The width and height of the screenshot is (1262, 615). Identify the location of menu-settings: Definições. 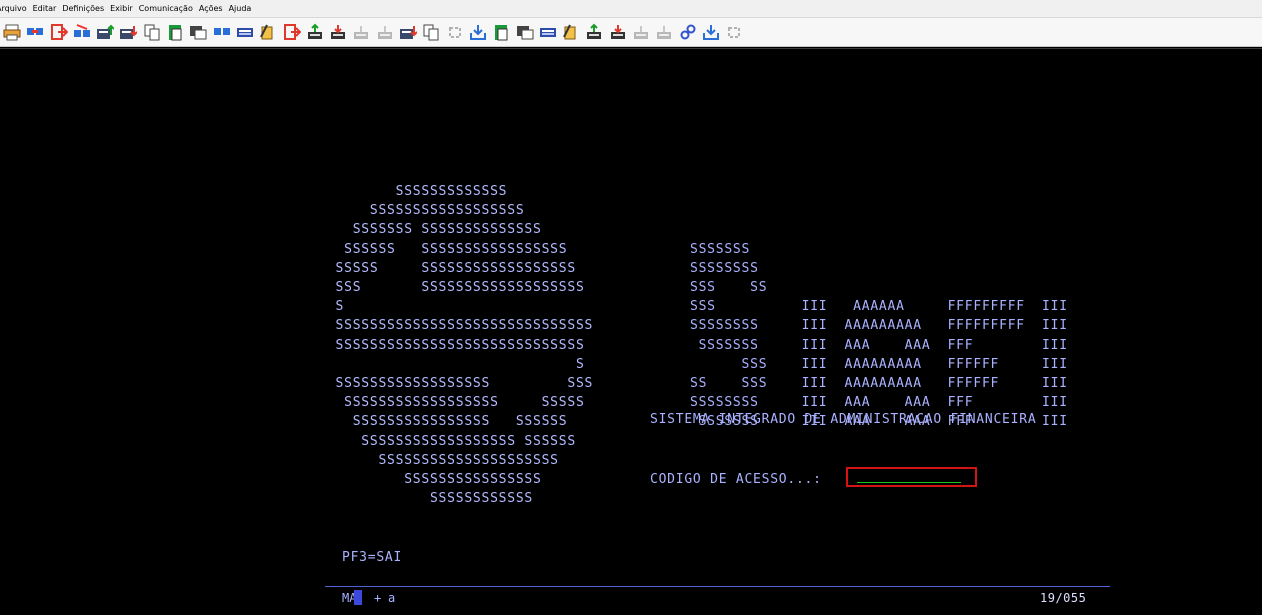
(83, 8).